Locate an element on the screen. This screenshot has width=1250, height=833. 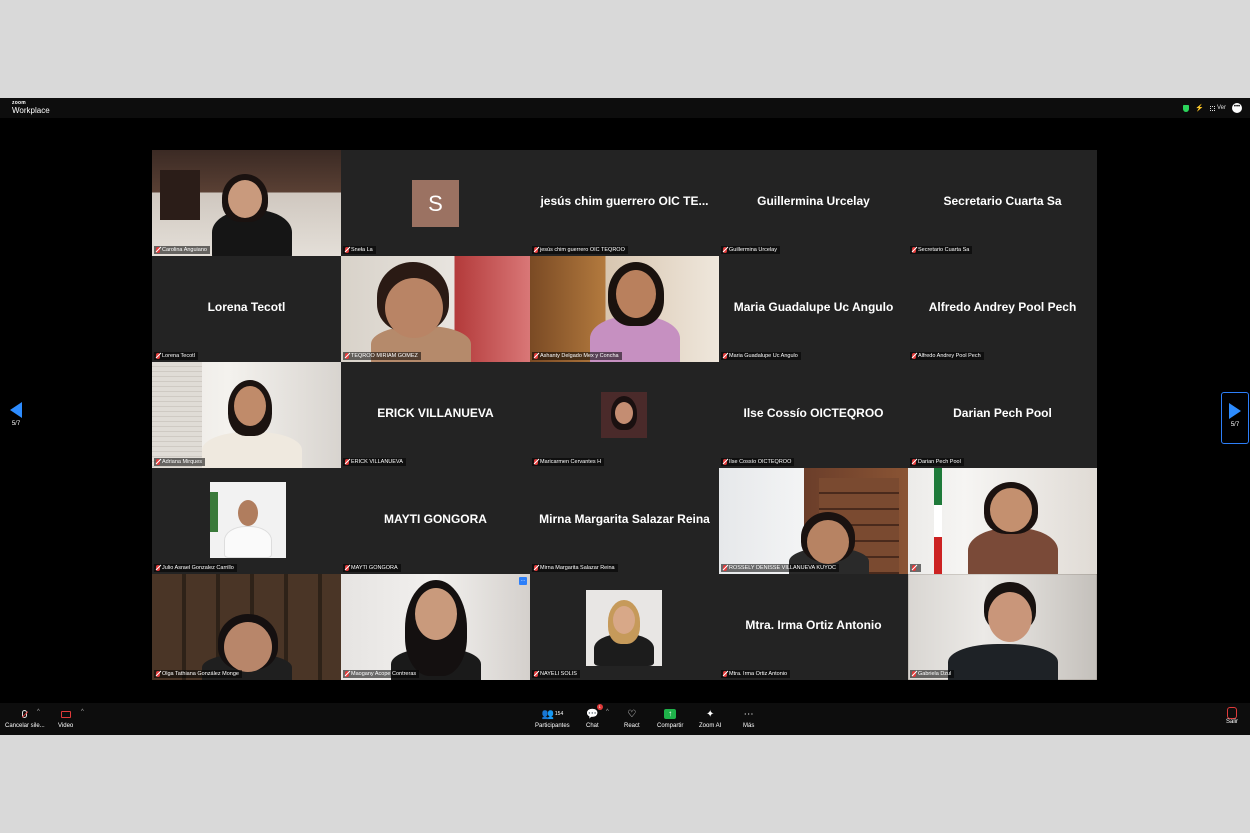
participant-name: Olga Tathiana González Monge is located at coordinates (200, 674).